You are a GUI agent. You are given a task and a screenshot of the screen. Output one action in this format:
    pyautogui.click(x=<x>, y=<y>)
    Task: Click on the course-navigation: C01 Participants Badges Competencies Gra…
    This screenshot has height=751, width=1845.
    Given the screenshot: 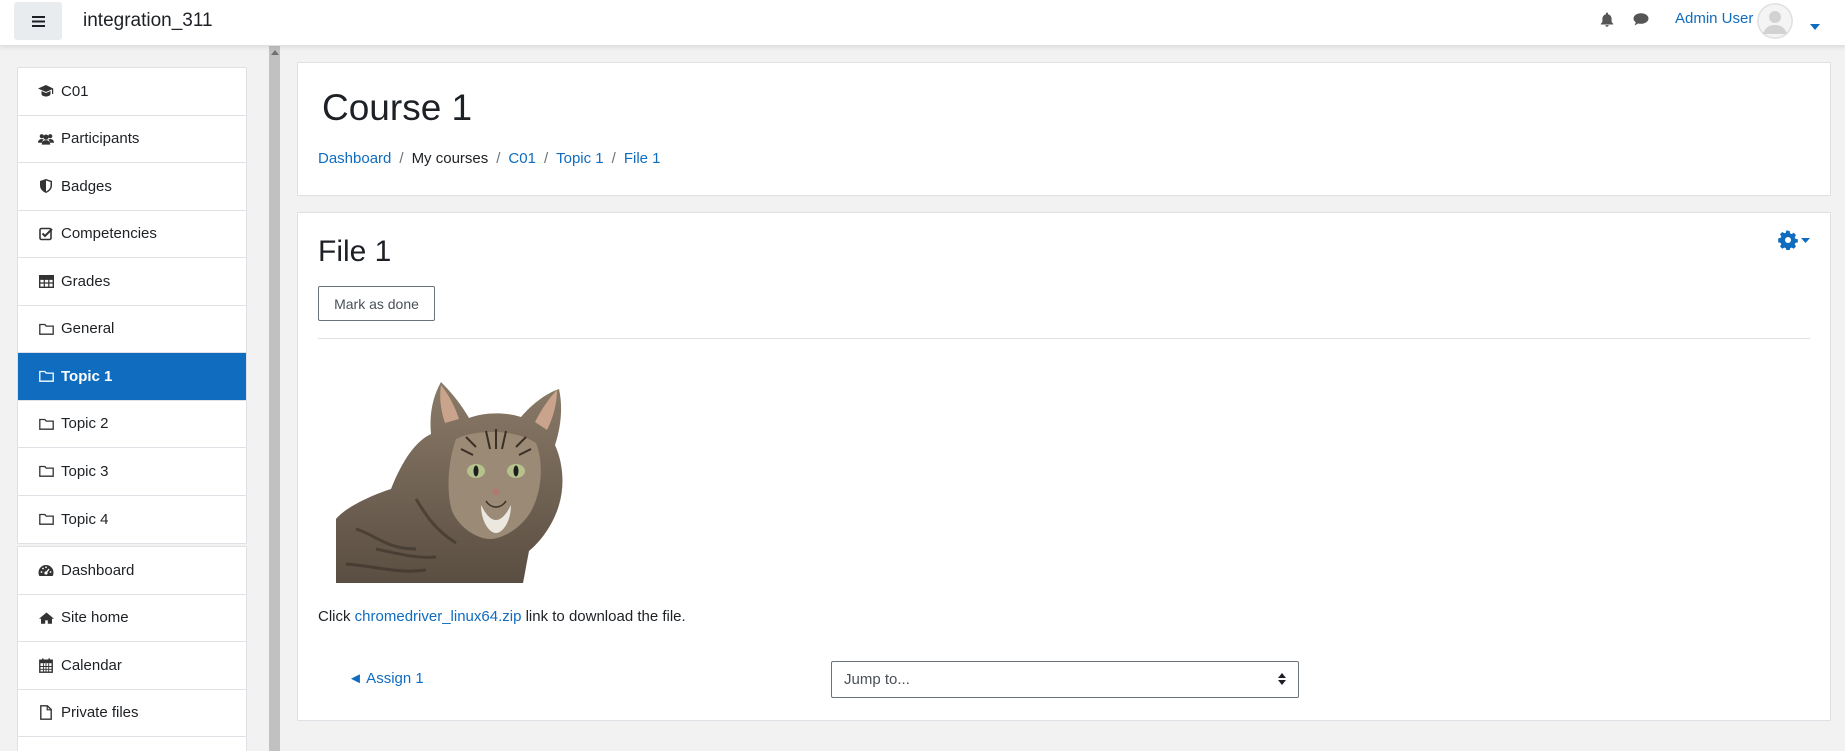 What is the action you would take?
    pyautogui.click(x=132, y=305)
    